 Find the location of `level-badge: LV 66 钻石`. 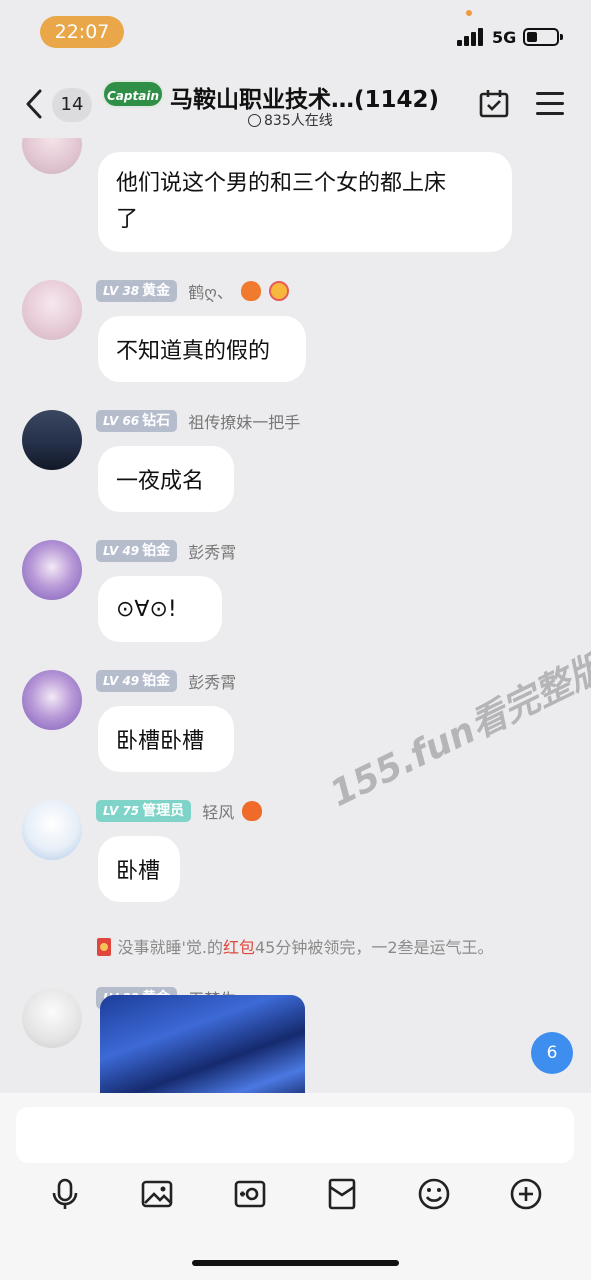

level-badge: LV 66 钻石 is located at coordinates (137, 421).